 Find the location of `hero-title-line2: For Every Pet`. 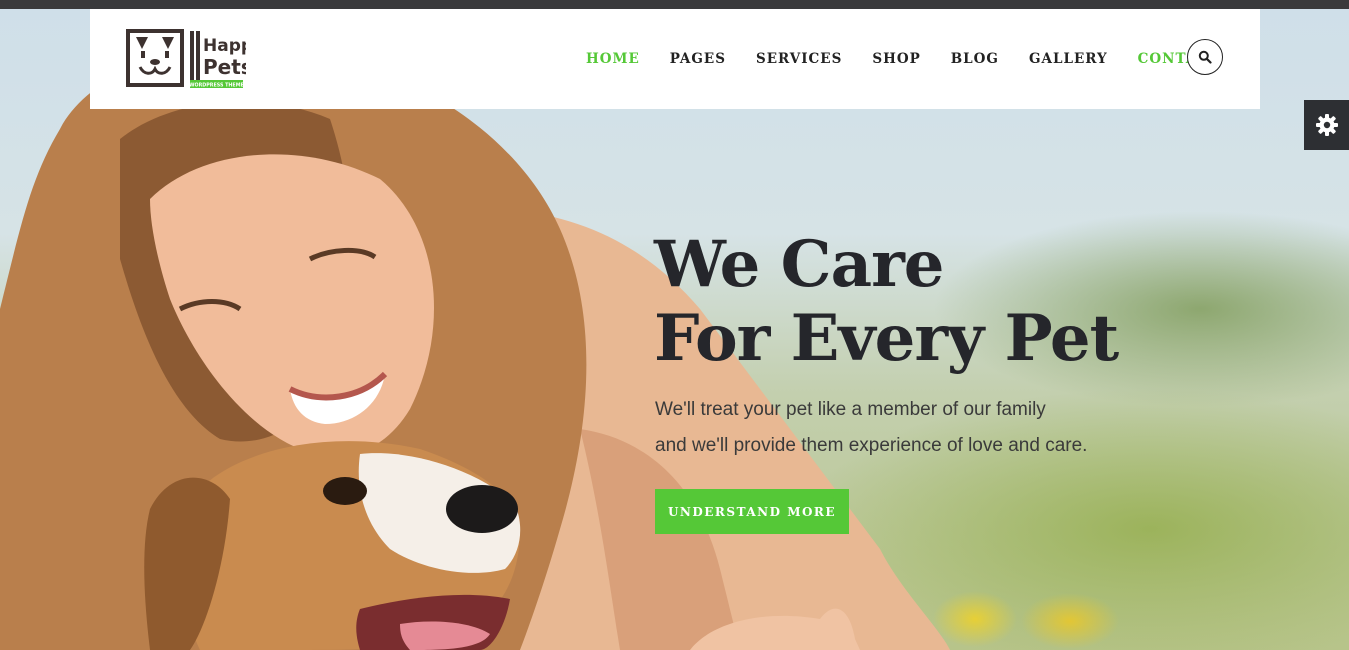

hero-title-line2: For Every Pet is located at coordinates (886, 338).